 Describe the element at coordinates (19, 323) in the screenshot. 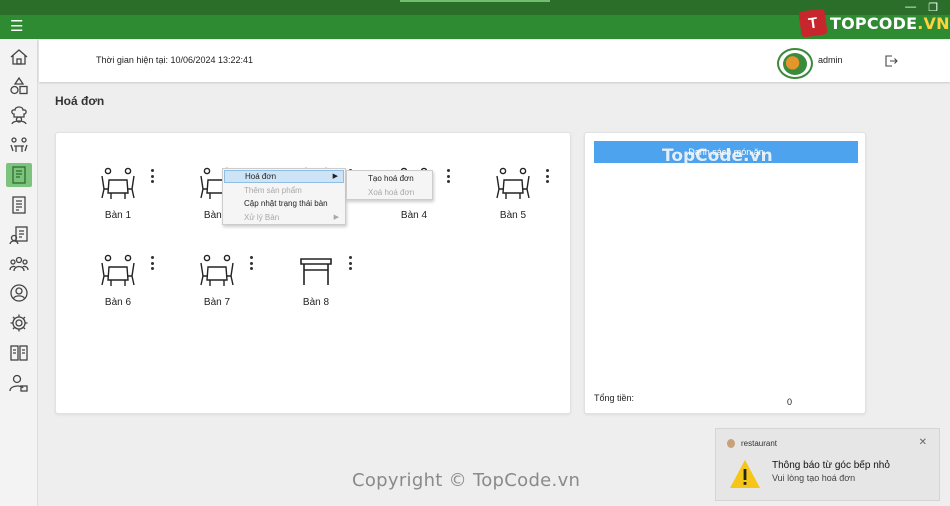

I see `settings-icon` at that location.